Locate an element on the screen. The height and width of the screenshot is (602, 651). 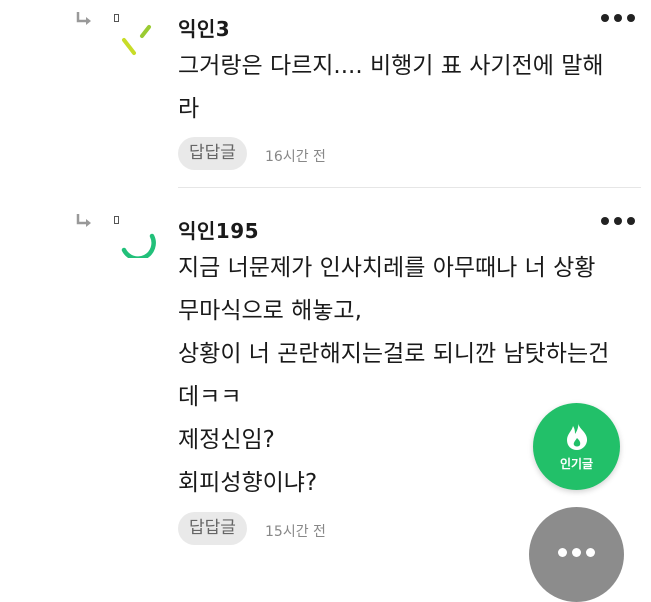
comment-divider is located at coordinates (409, 187).